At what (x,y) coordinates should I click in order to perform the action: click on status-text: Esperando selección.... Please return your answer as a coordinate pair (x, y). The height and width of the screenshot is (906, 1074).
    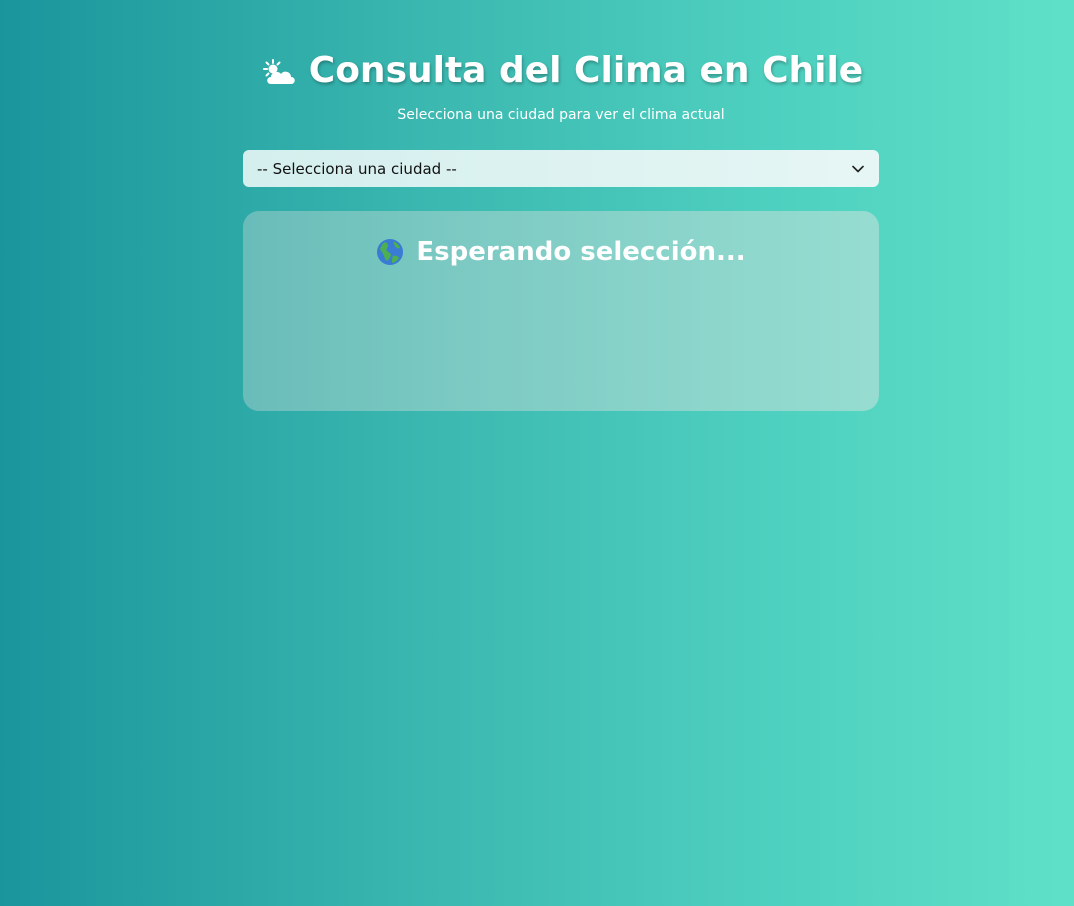
    Looking at the image, I should click on (581, 252).